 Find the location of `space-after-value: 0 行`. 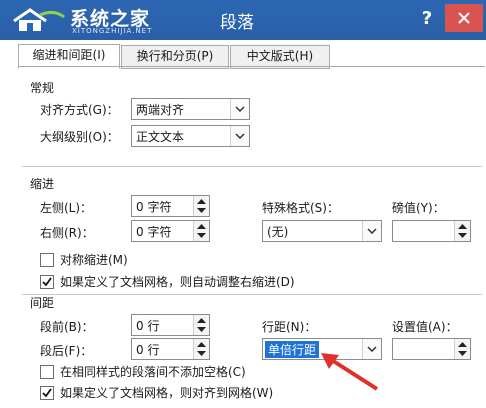

space-after-value: 0 行 is located at coordinates (148, 350).